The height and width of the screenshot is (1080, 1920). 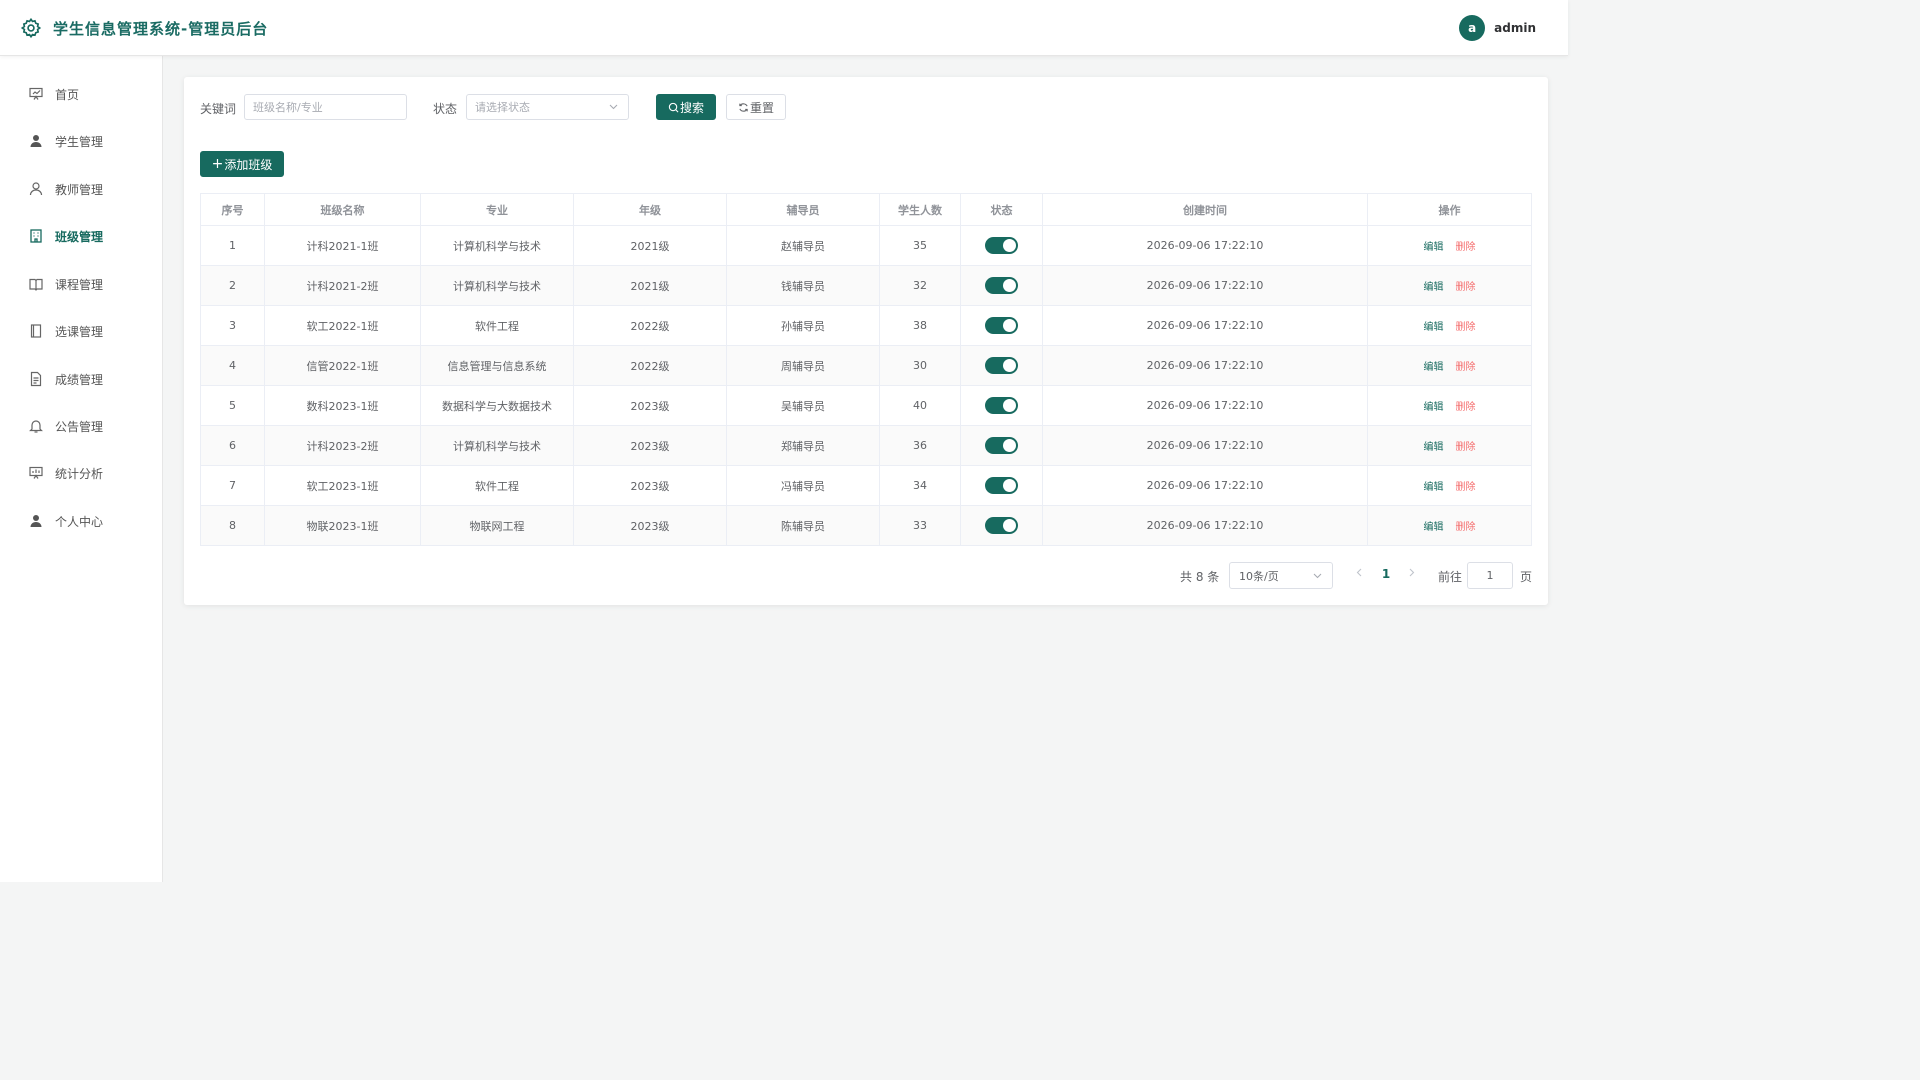 What do you see at coordinates (920, 485) in the screenshot?
I see `cell-count: 34` at bounding box center [920, 485].